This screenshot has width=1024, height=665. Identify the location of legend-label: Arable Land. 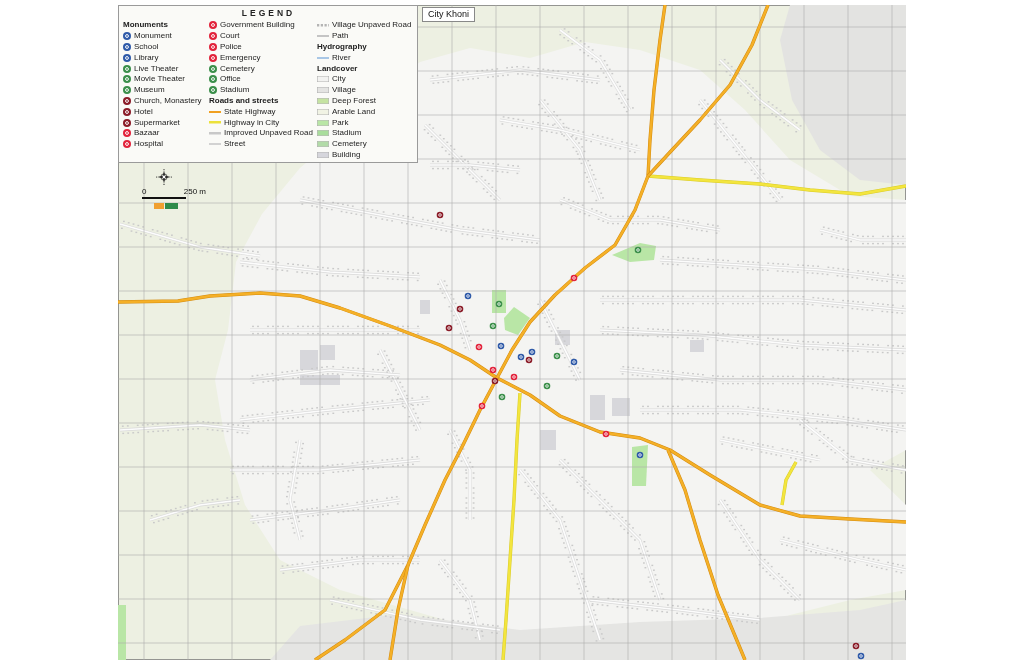
(354, 111).